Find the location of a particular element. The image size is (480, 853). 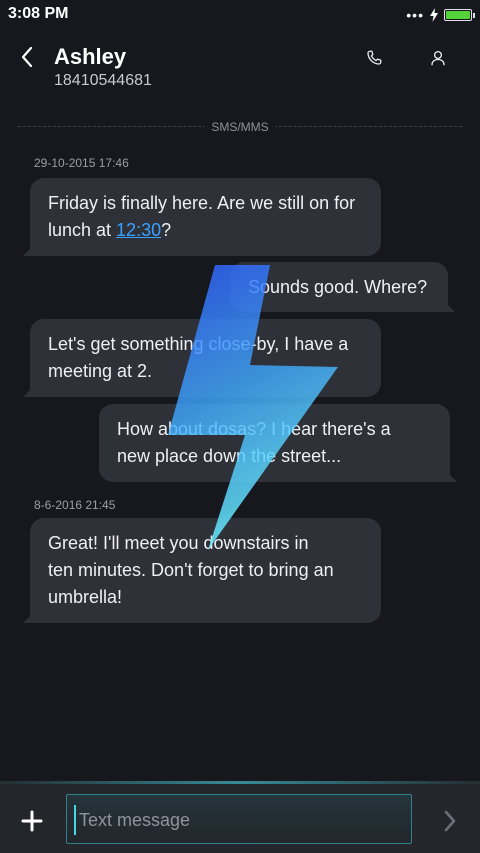

contact-name: Ashley is located at coordinates (90, 56).